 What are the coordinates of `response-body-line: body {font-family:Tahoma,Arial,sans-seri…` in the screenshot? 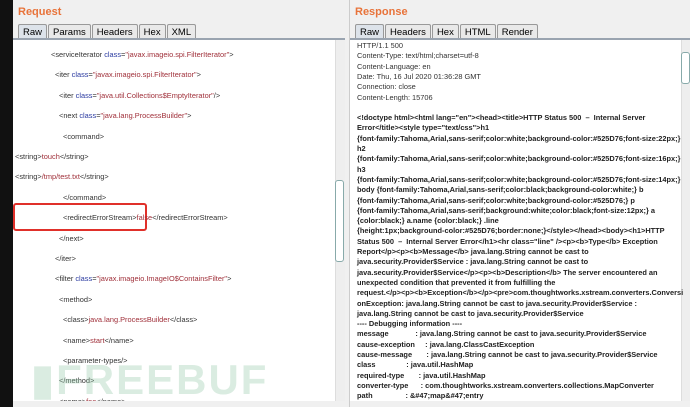 It's located at (500, 190).